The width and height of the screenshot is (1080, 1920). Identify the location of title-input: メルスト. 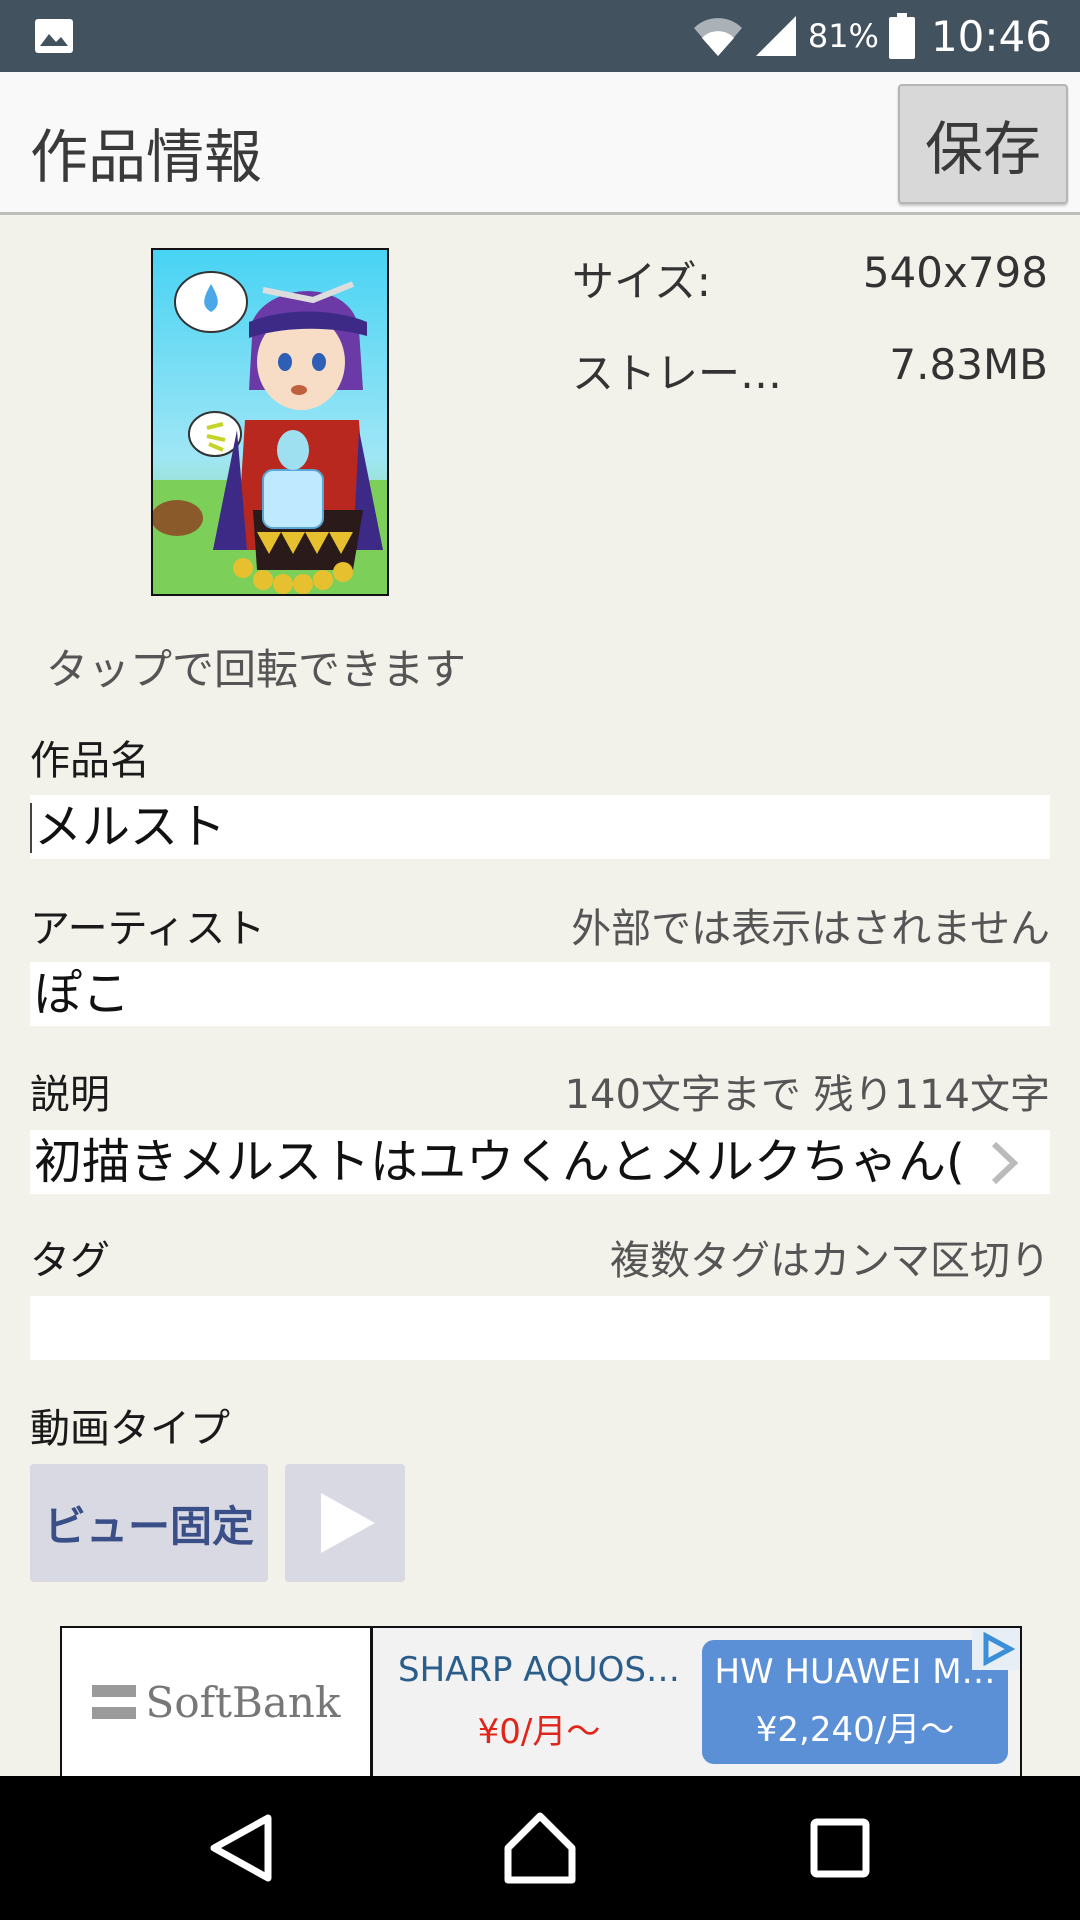
(540, 827).